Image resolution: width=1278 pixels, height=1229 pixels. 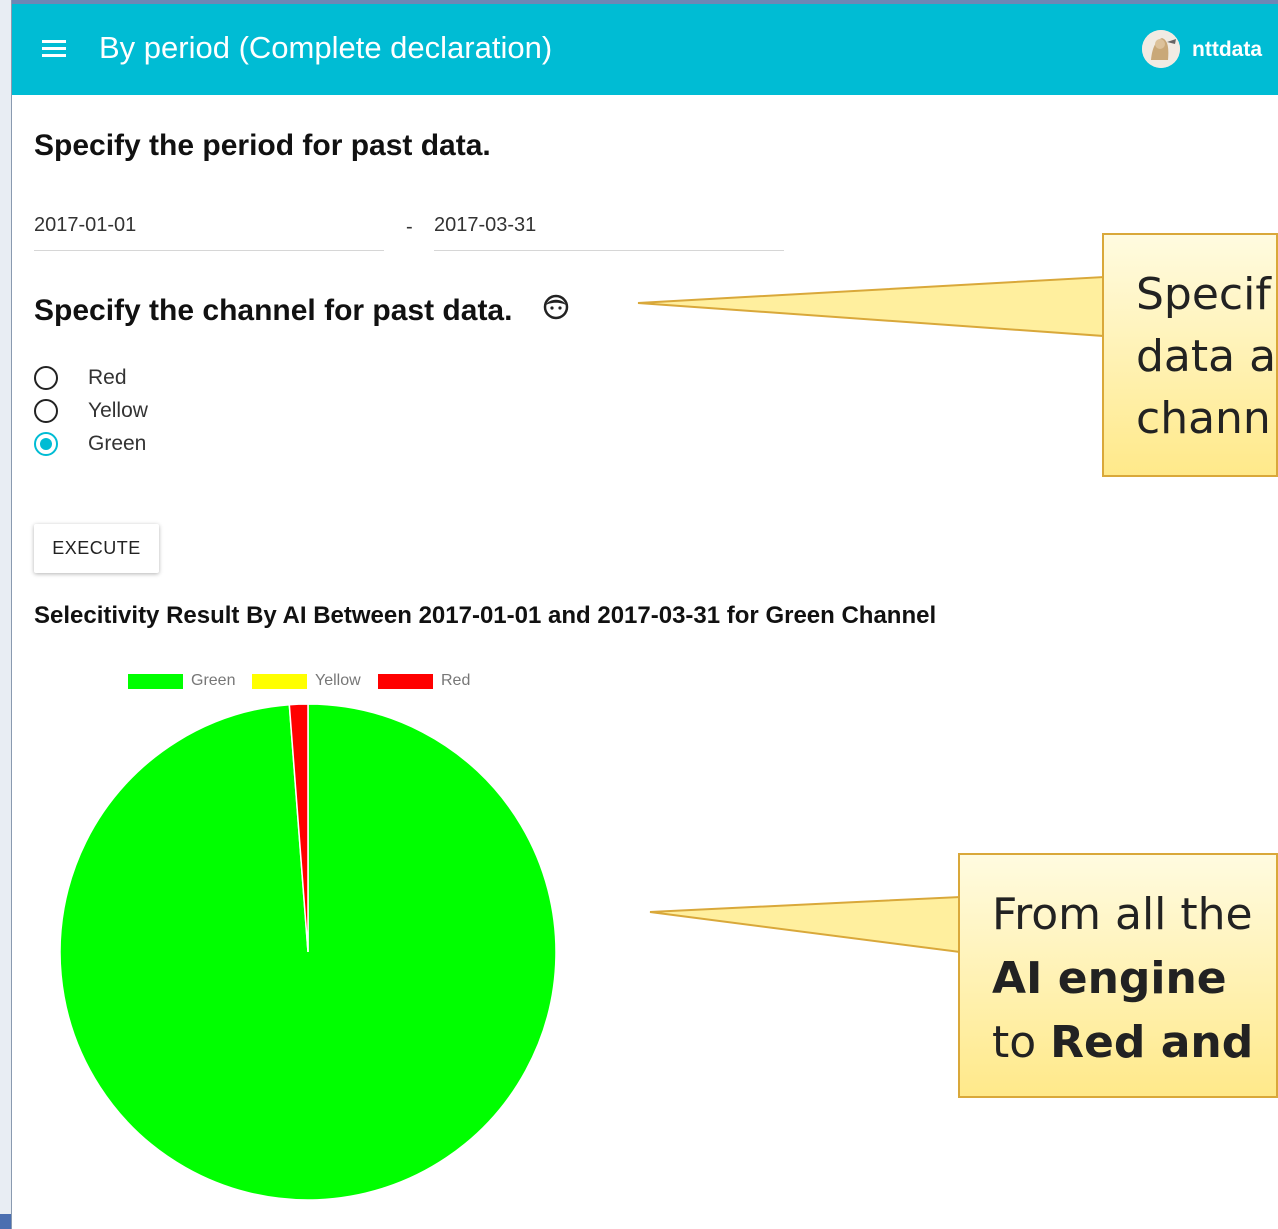 I want to click on period-heading: Specify the period for past data., so click(x=262, y=145).